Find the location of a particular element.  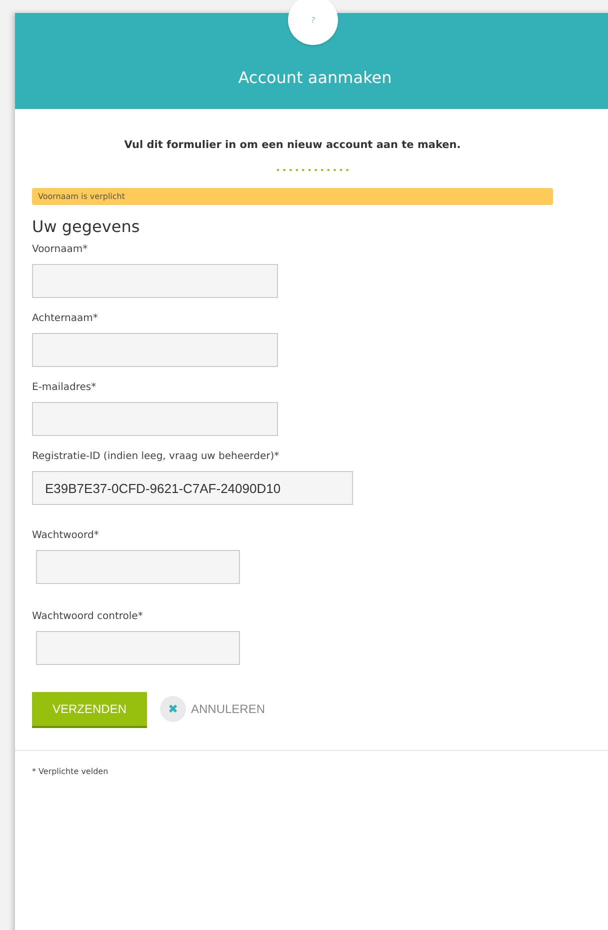

intro-text: Vul dit formulier in om een nieuw account aan te maken. is located at coordinates (292, 145).